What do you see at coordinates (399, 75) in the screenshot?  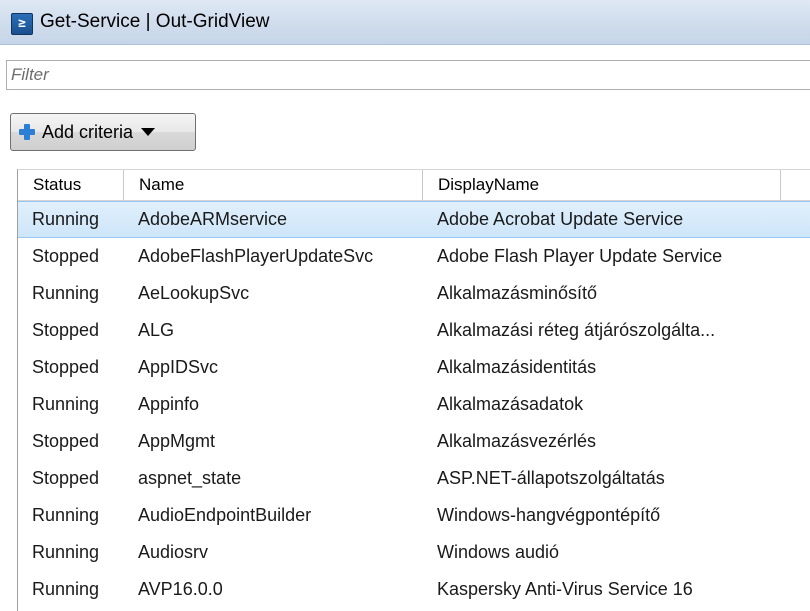 I see `filter-input` at bounding box center [399, 75].